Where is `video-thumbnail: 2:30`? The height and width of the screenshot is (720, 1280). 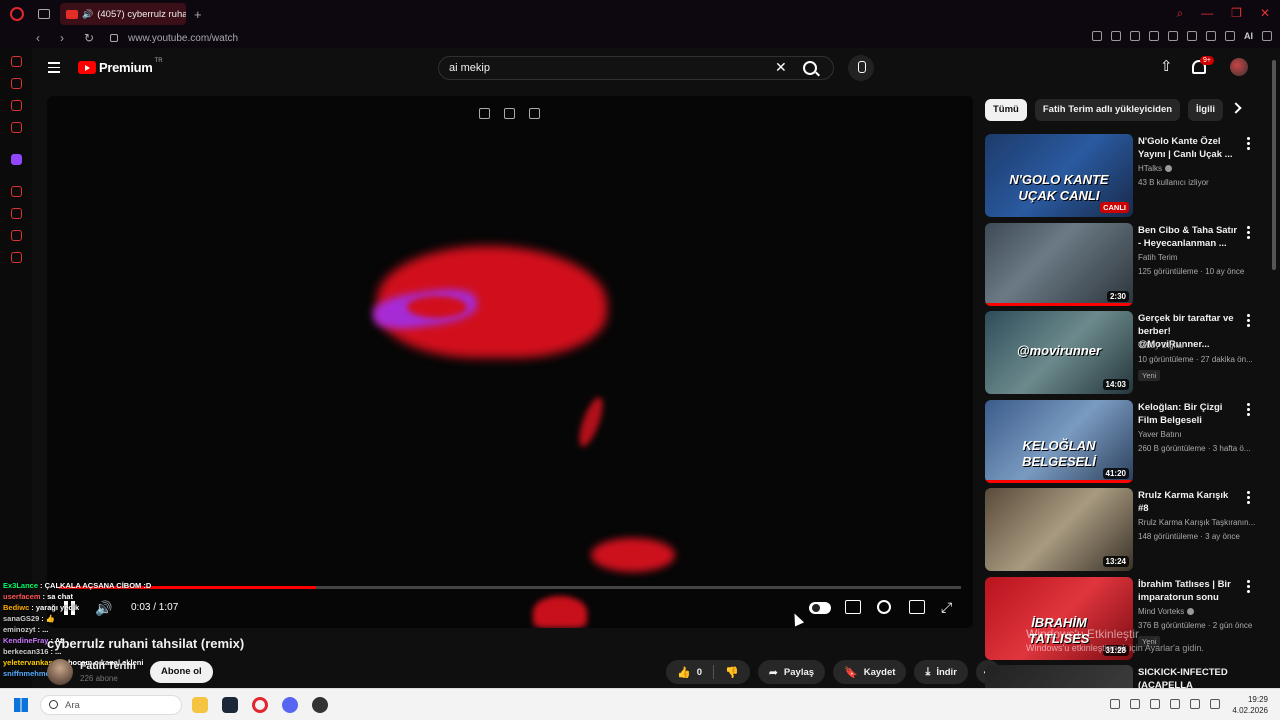 video-thumbnail: 2:30 is located at coordinates (1059, 264).